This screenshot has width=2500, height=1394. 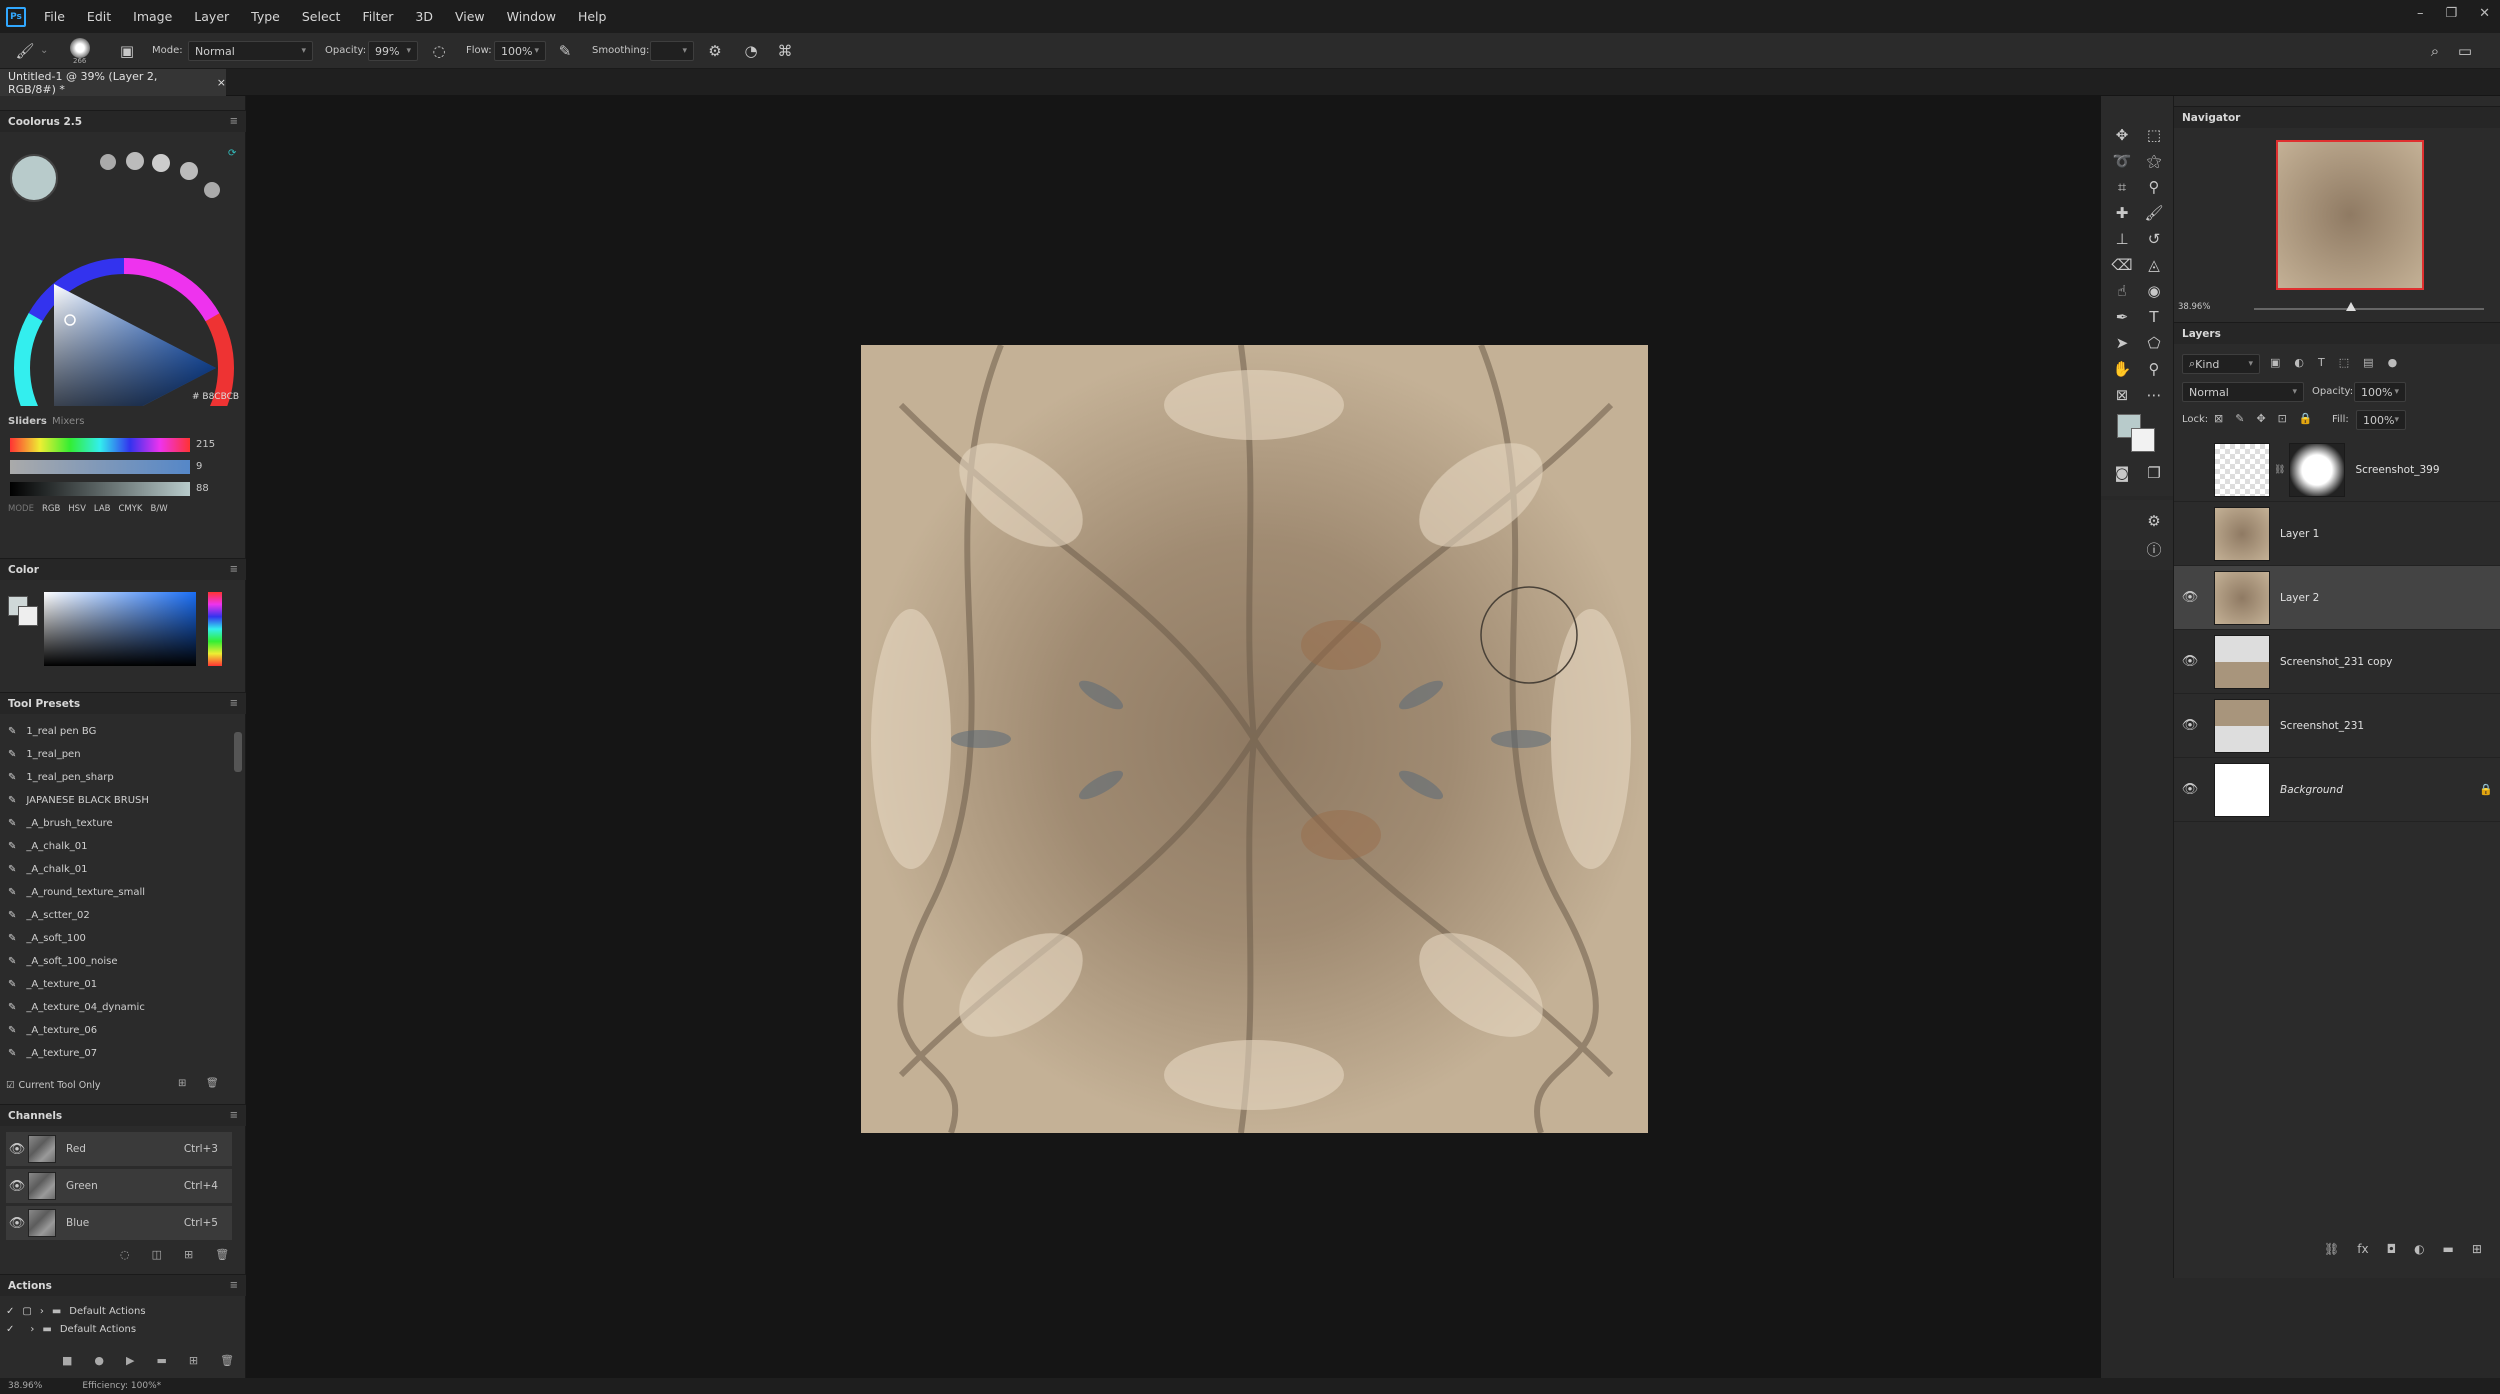 What do you see at coordinates (2143, 440) in the screenshot?
I see `background-color-swatch` at bounding box center [2143, 440].